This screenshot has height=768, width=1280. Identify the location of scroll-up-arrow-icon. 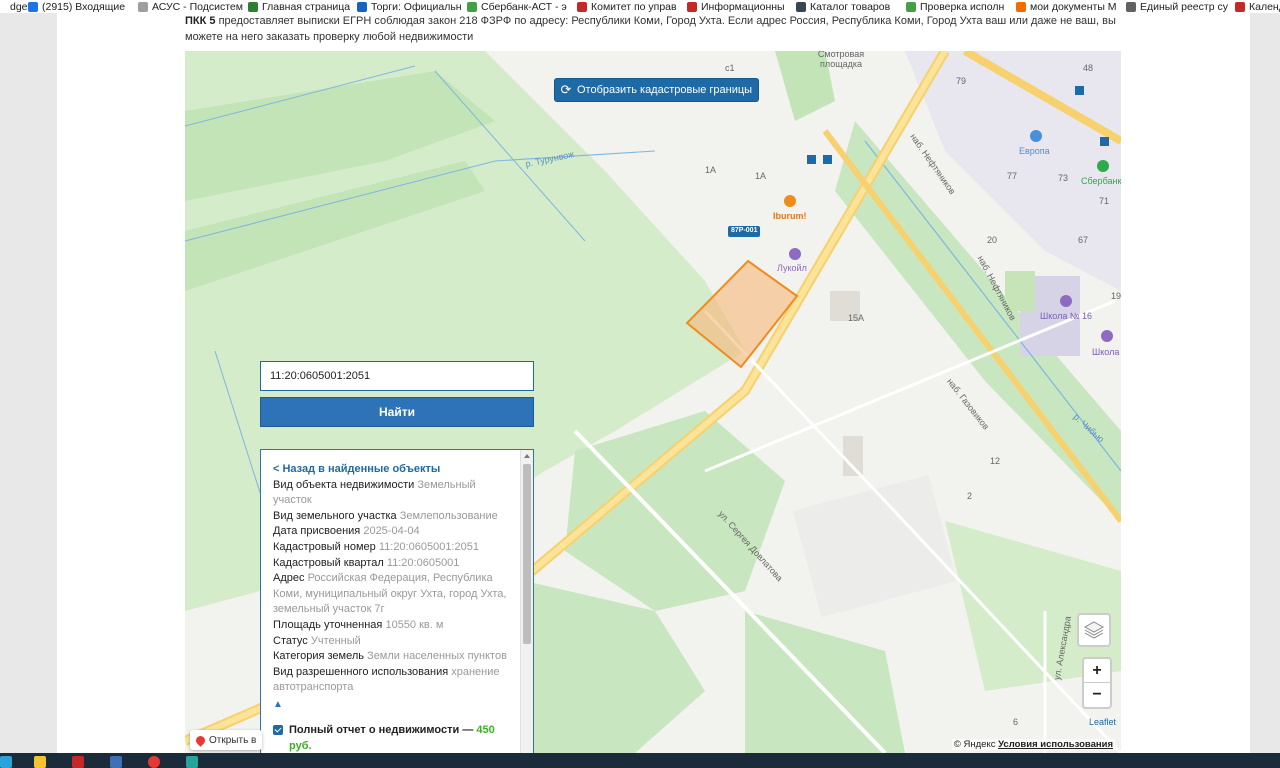
(527, 456).